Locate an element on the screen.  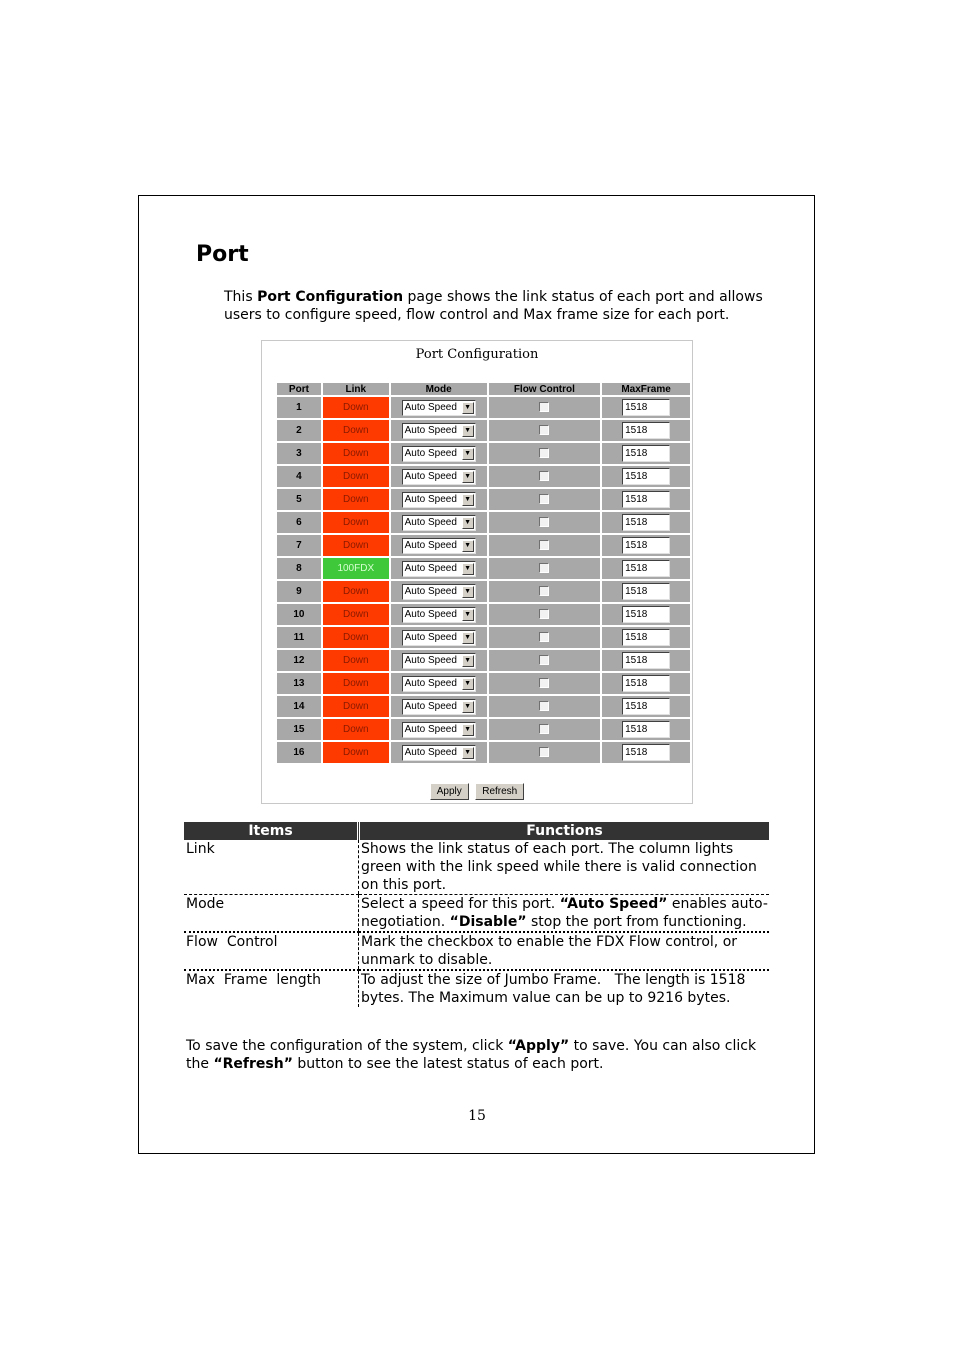
page-number: 15 is located at coordinates (477, 1116).